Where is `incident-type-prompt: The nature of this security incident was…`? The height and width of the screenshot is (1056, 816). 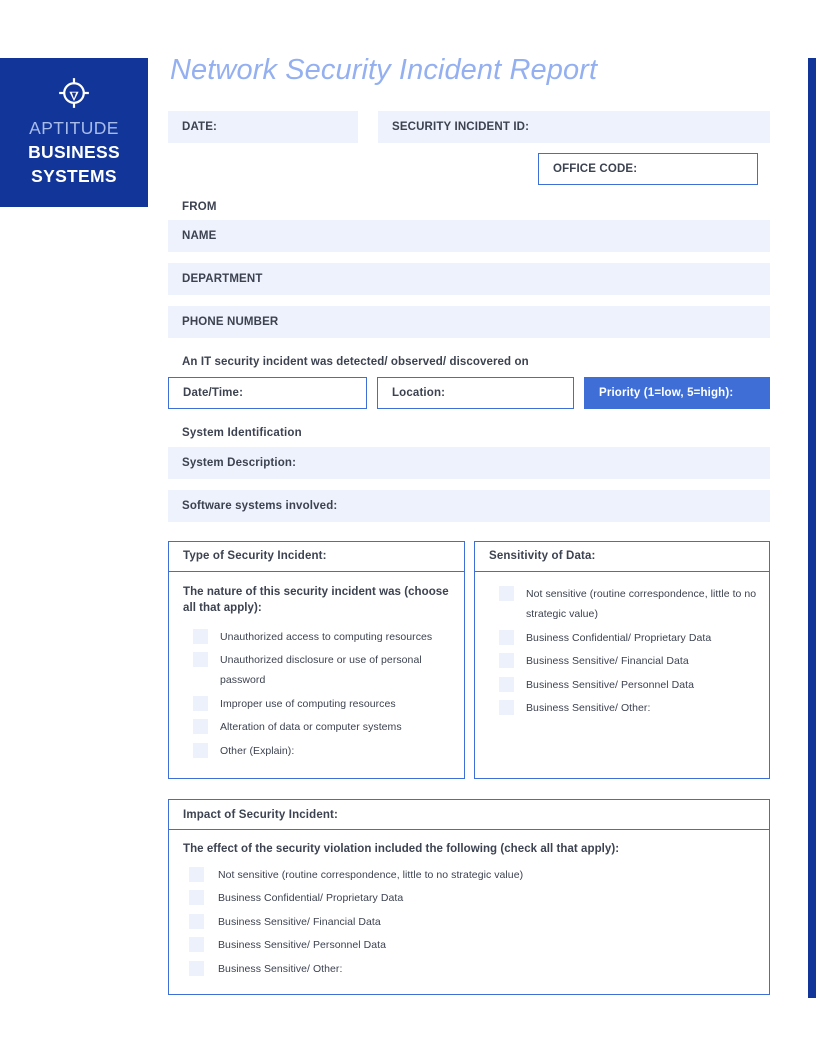
incident-type-prompt: The nature of this security incident was… is located at coordinates (316, 600).